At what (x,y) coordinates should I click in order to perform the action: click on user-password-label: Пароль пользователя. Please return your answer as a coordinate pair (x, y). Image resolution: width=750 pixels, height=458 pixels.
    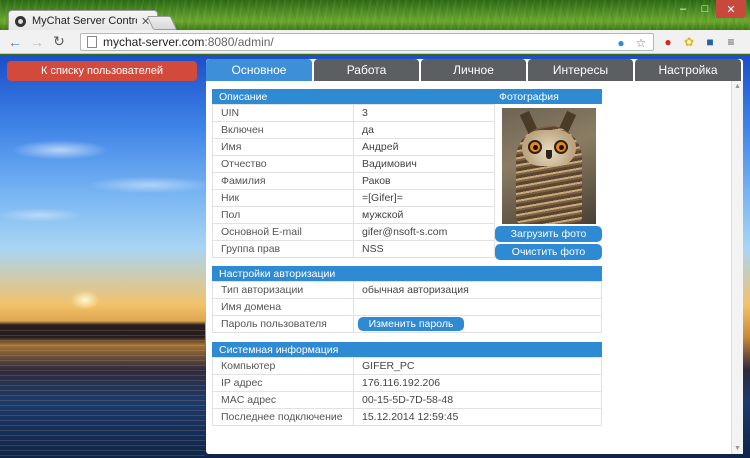
    Looking at the image, I should click on (283, 324).